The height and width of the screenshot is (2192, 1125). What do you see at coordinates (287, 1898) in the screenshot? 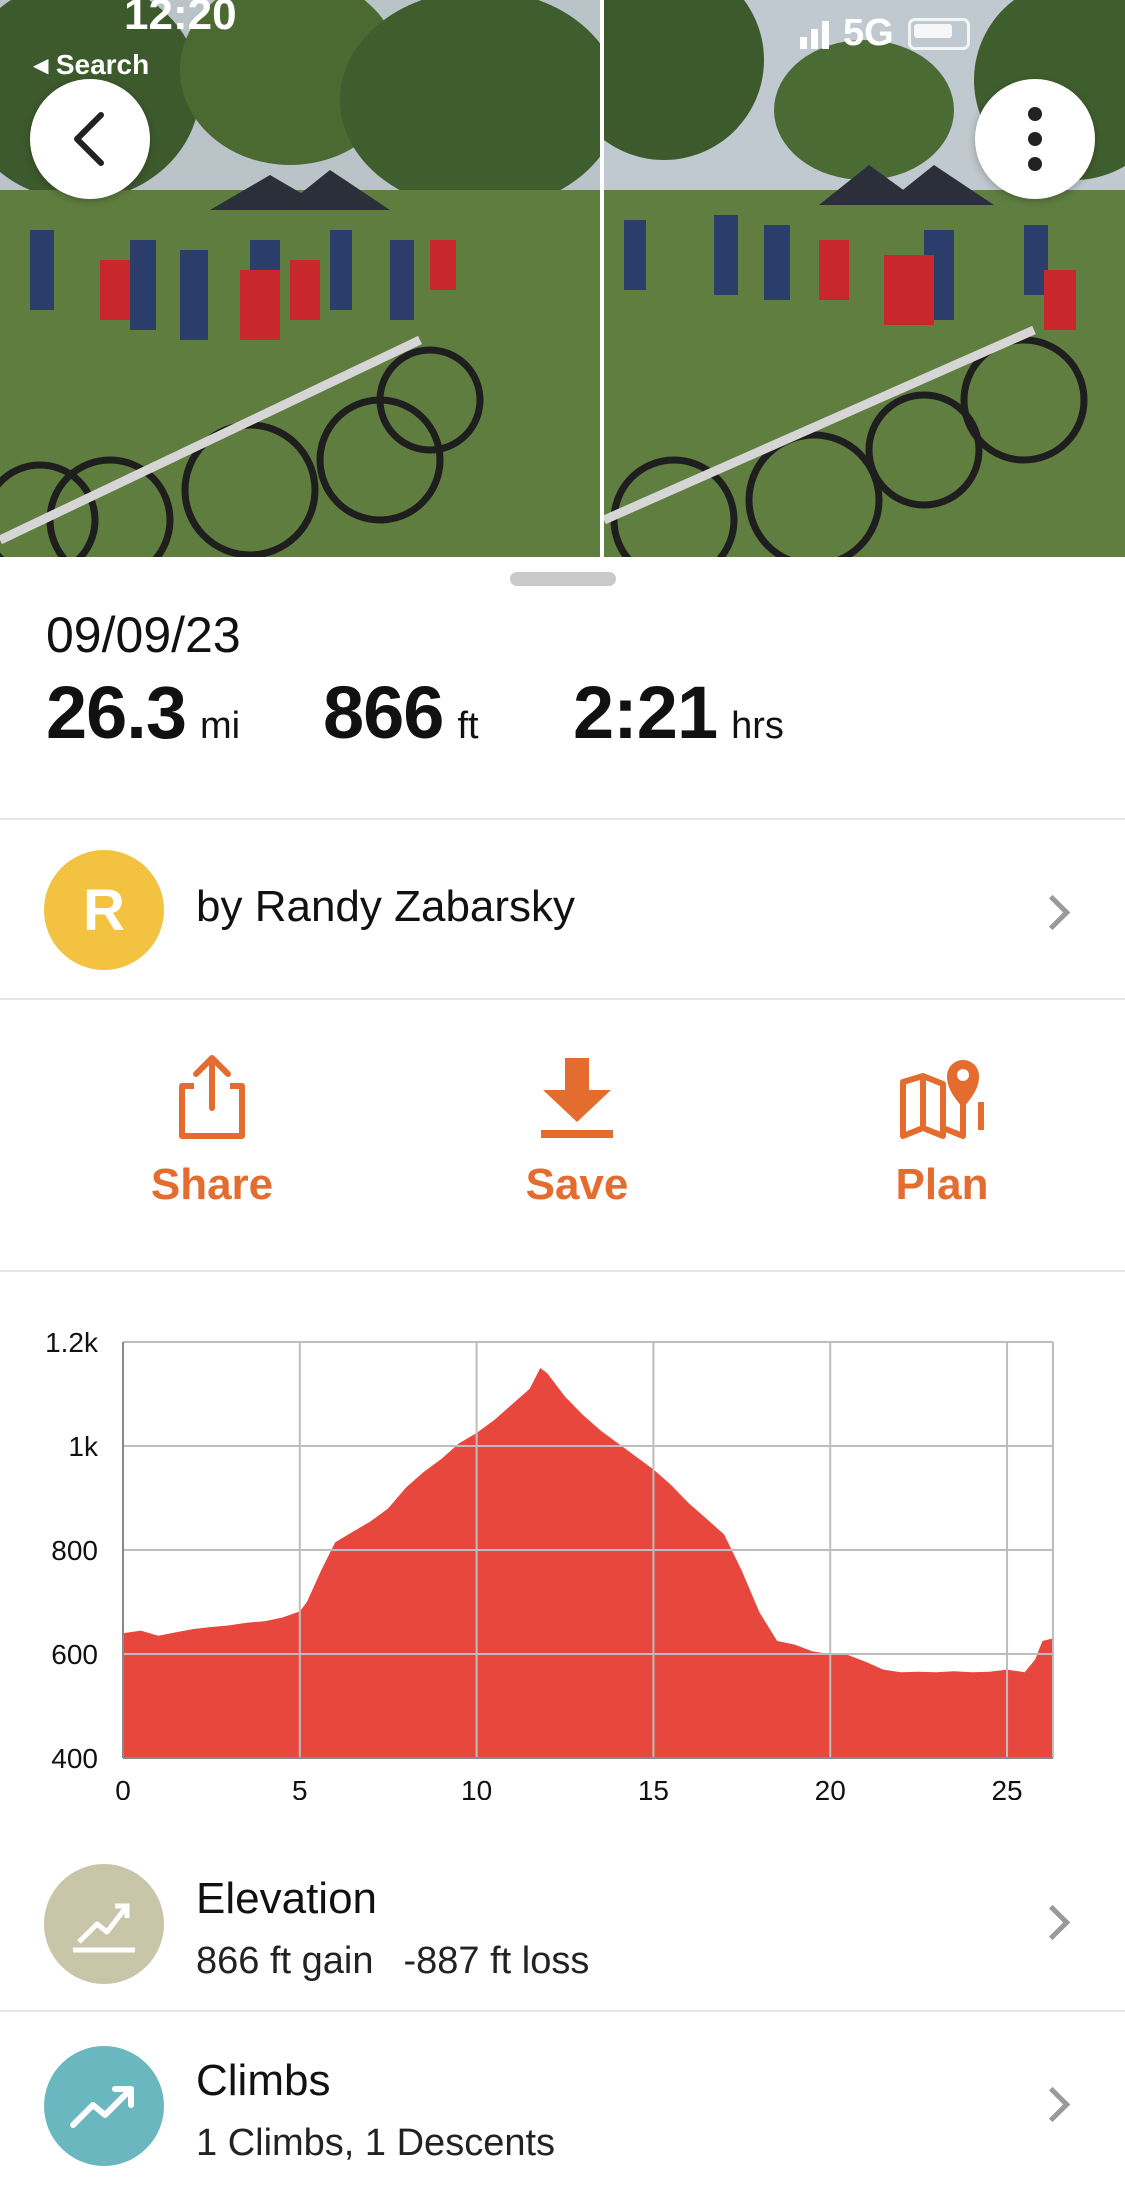
I see `elevation-title: Elevation` at bounding box center [287, 1898].